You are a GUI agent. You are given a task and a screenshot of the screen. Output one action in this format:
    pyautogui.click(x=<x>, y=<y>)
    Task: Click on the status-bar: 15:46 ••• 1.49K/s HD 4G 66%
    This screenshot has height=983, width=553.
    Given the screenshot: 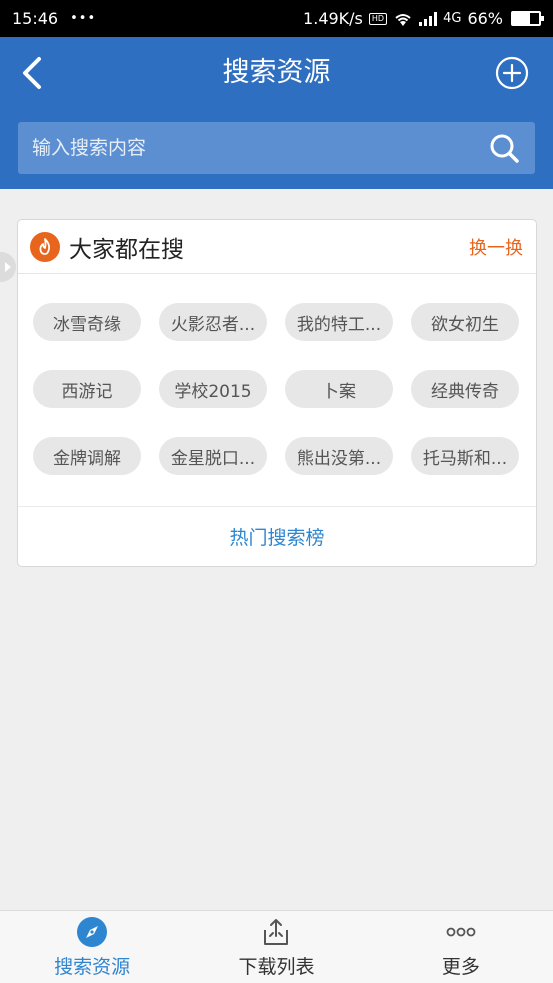 What is the action you would take?
    pyautogui.click(x=276, y=18)
    